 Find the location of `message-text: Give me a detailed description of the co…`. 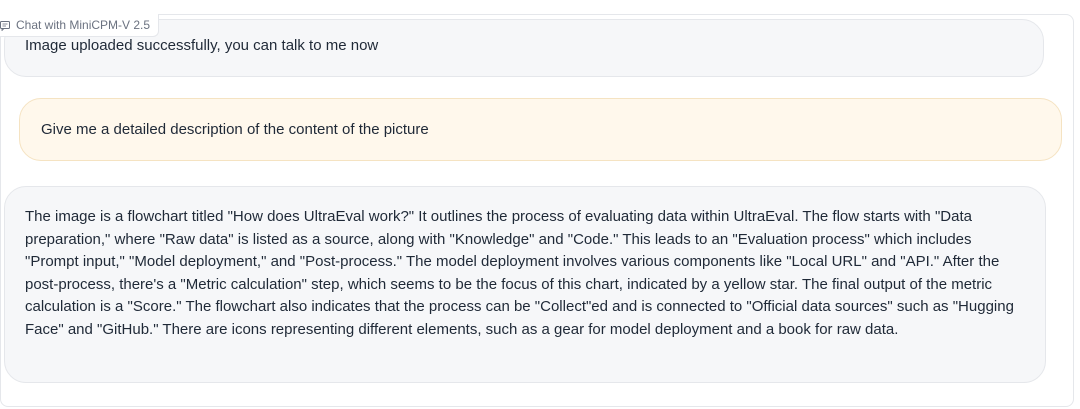

message-text: Give me a detailed description of the co… is located at coordinates (235, 129).